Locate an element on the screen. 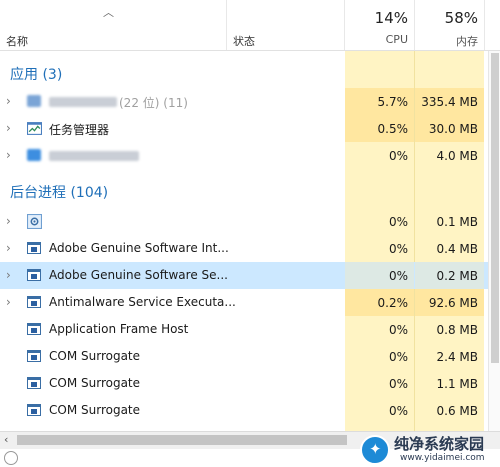 Image resolution: width=500 pixels, height=467 pixels. memory-cell: 0.2 MB is located at coordinates (449, 275).